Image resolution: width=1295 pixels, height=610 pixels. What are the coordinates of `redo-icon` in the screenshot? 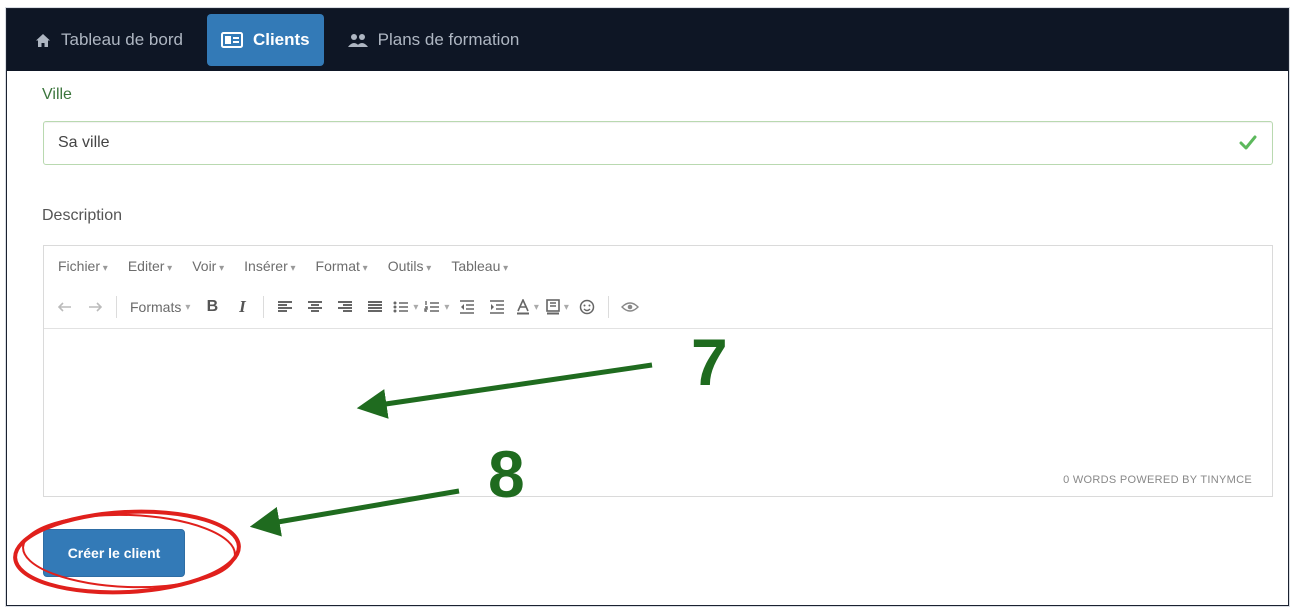 It's located at (95, 307).